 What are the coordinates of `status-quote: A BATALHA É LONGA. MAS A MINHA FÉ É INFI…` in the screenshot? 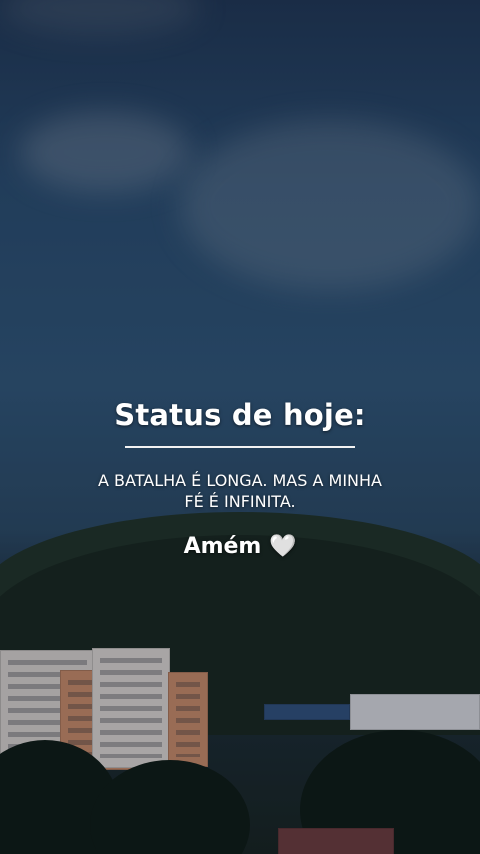 It's located at (240, 491).